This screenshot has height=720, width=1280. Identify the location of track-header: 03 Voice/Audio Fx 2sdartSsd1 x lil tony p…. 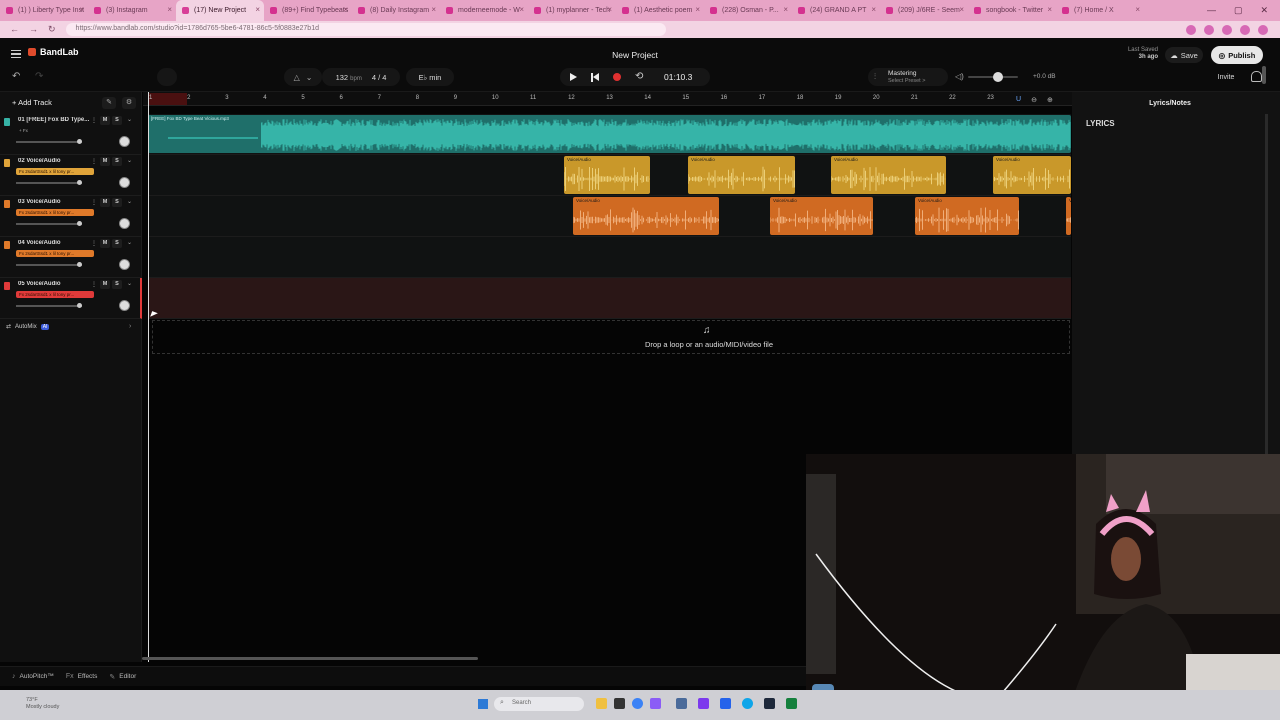
(71, 216).